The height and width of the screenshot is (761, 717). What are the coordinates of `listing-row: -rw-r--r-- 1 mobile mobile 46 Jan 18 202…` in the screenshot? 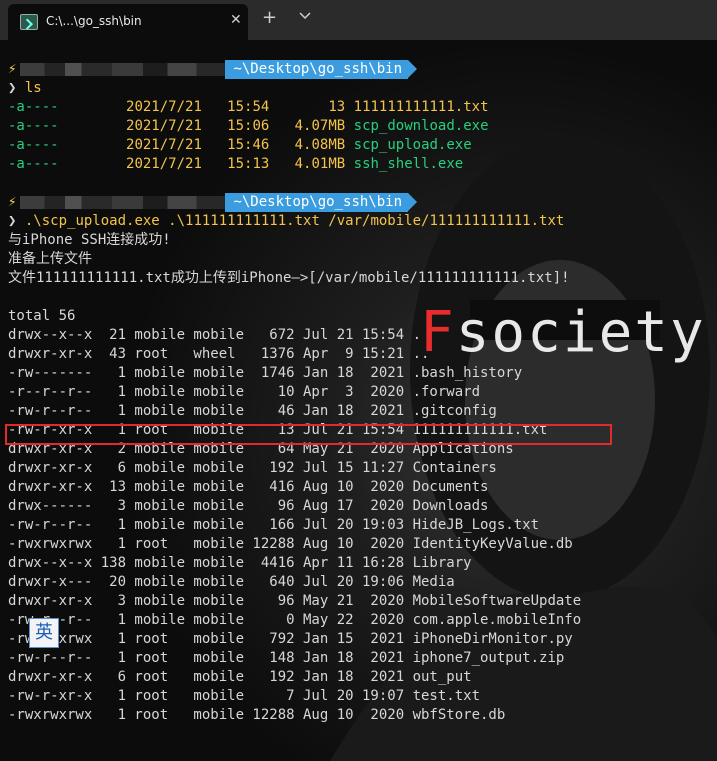 It's located at (252, 411).